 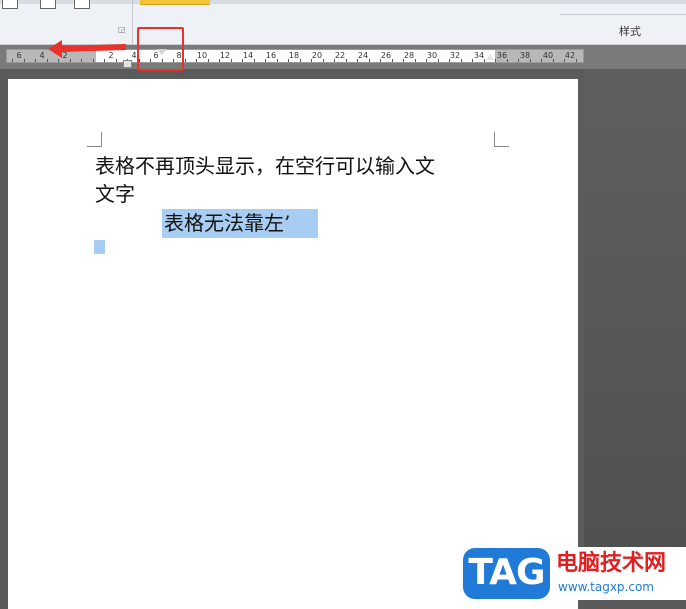 I want to click on watermark-logo: TAG, so click(x=506, y=573).